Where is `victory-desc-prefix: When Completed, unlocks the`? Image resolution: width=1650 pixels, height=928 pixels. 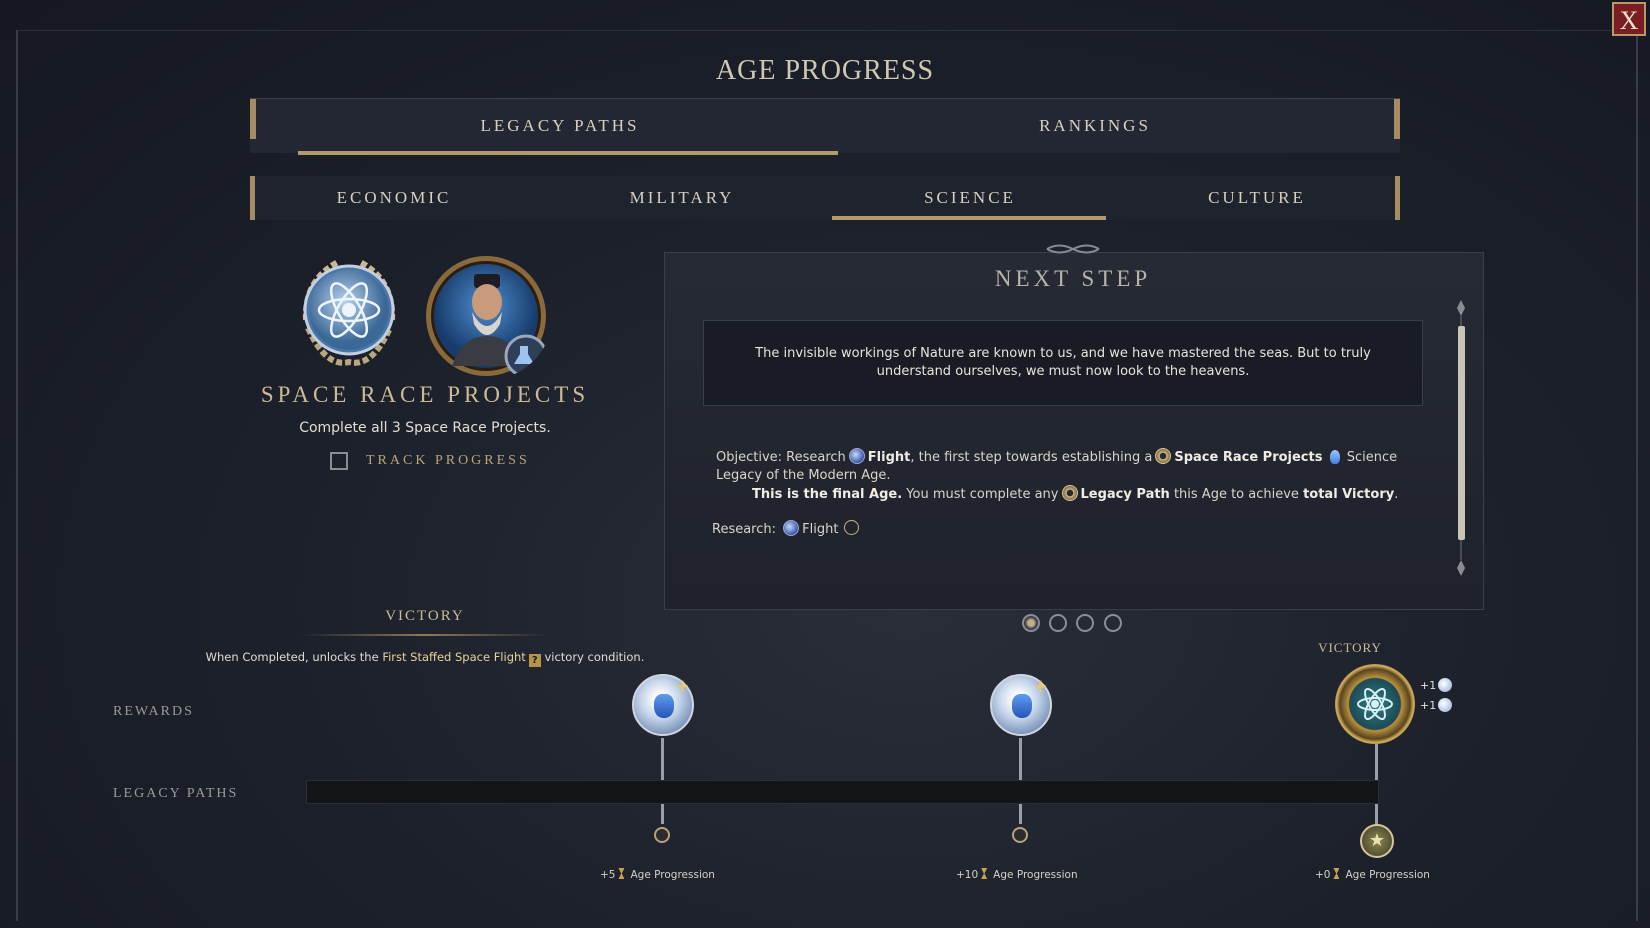
victory-desc-prefix: When Completed, unlocks the is located at coordinates (292, 657).